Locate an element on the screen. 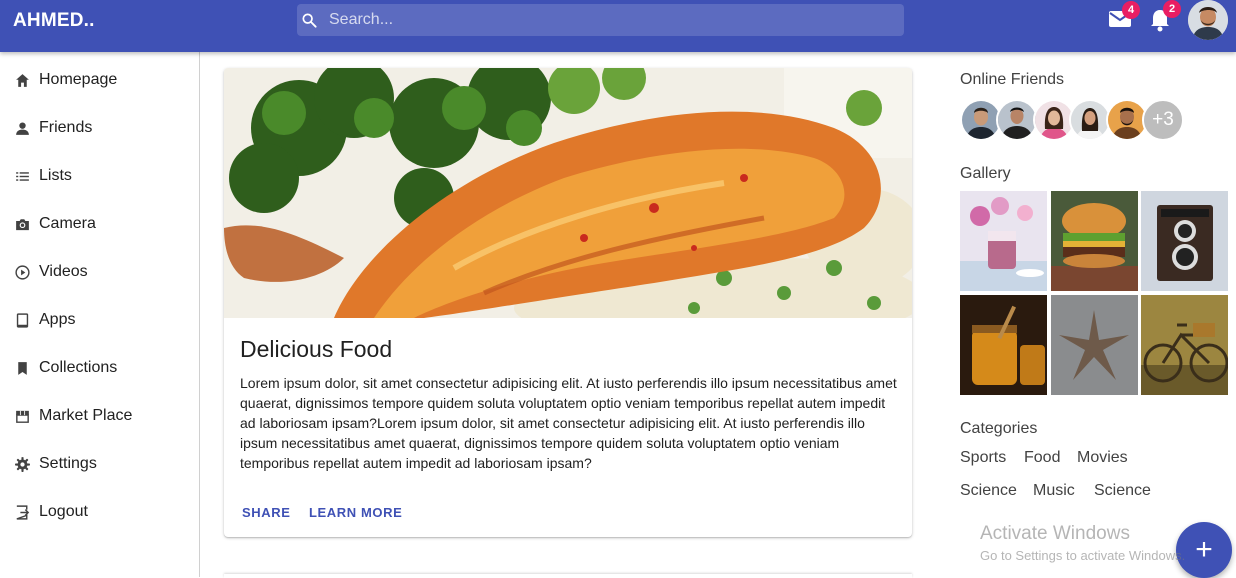 The image size is (1236, 578). sidebar-item-label: Collections is located at coordinates (78, 367).